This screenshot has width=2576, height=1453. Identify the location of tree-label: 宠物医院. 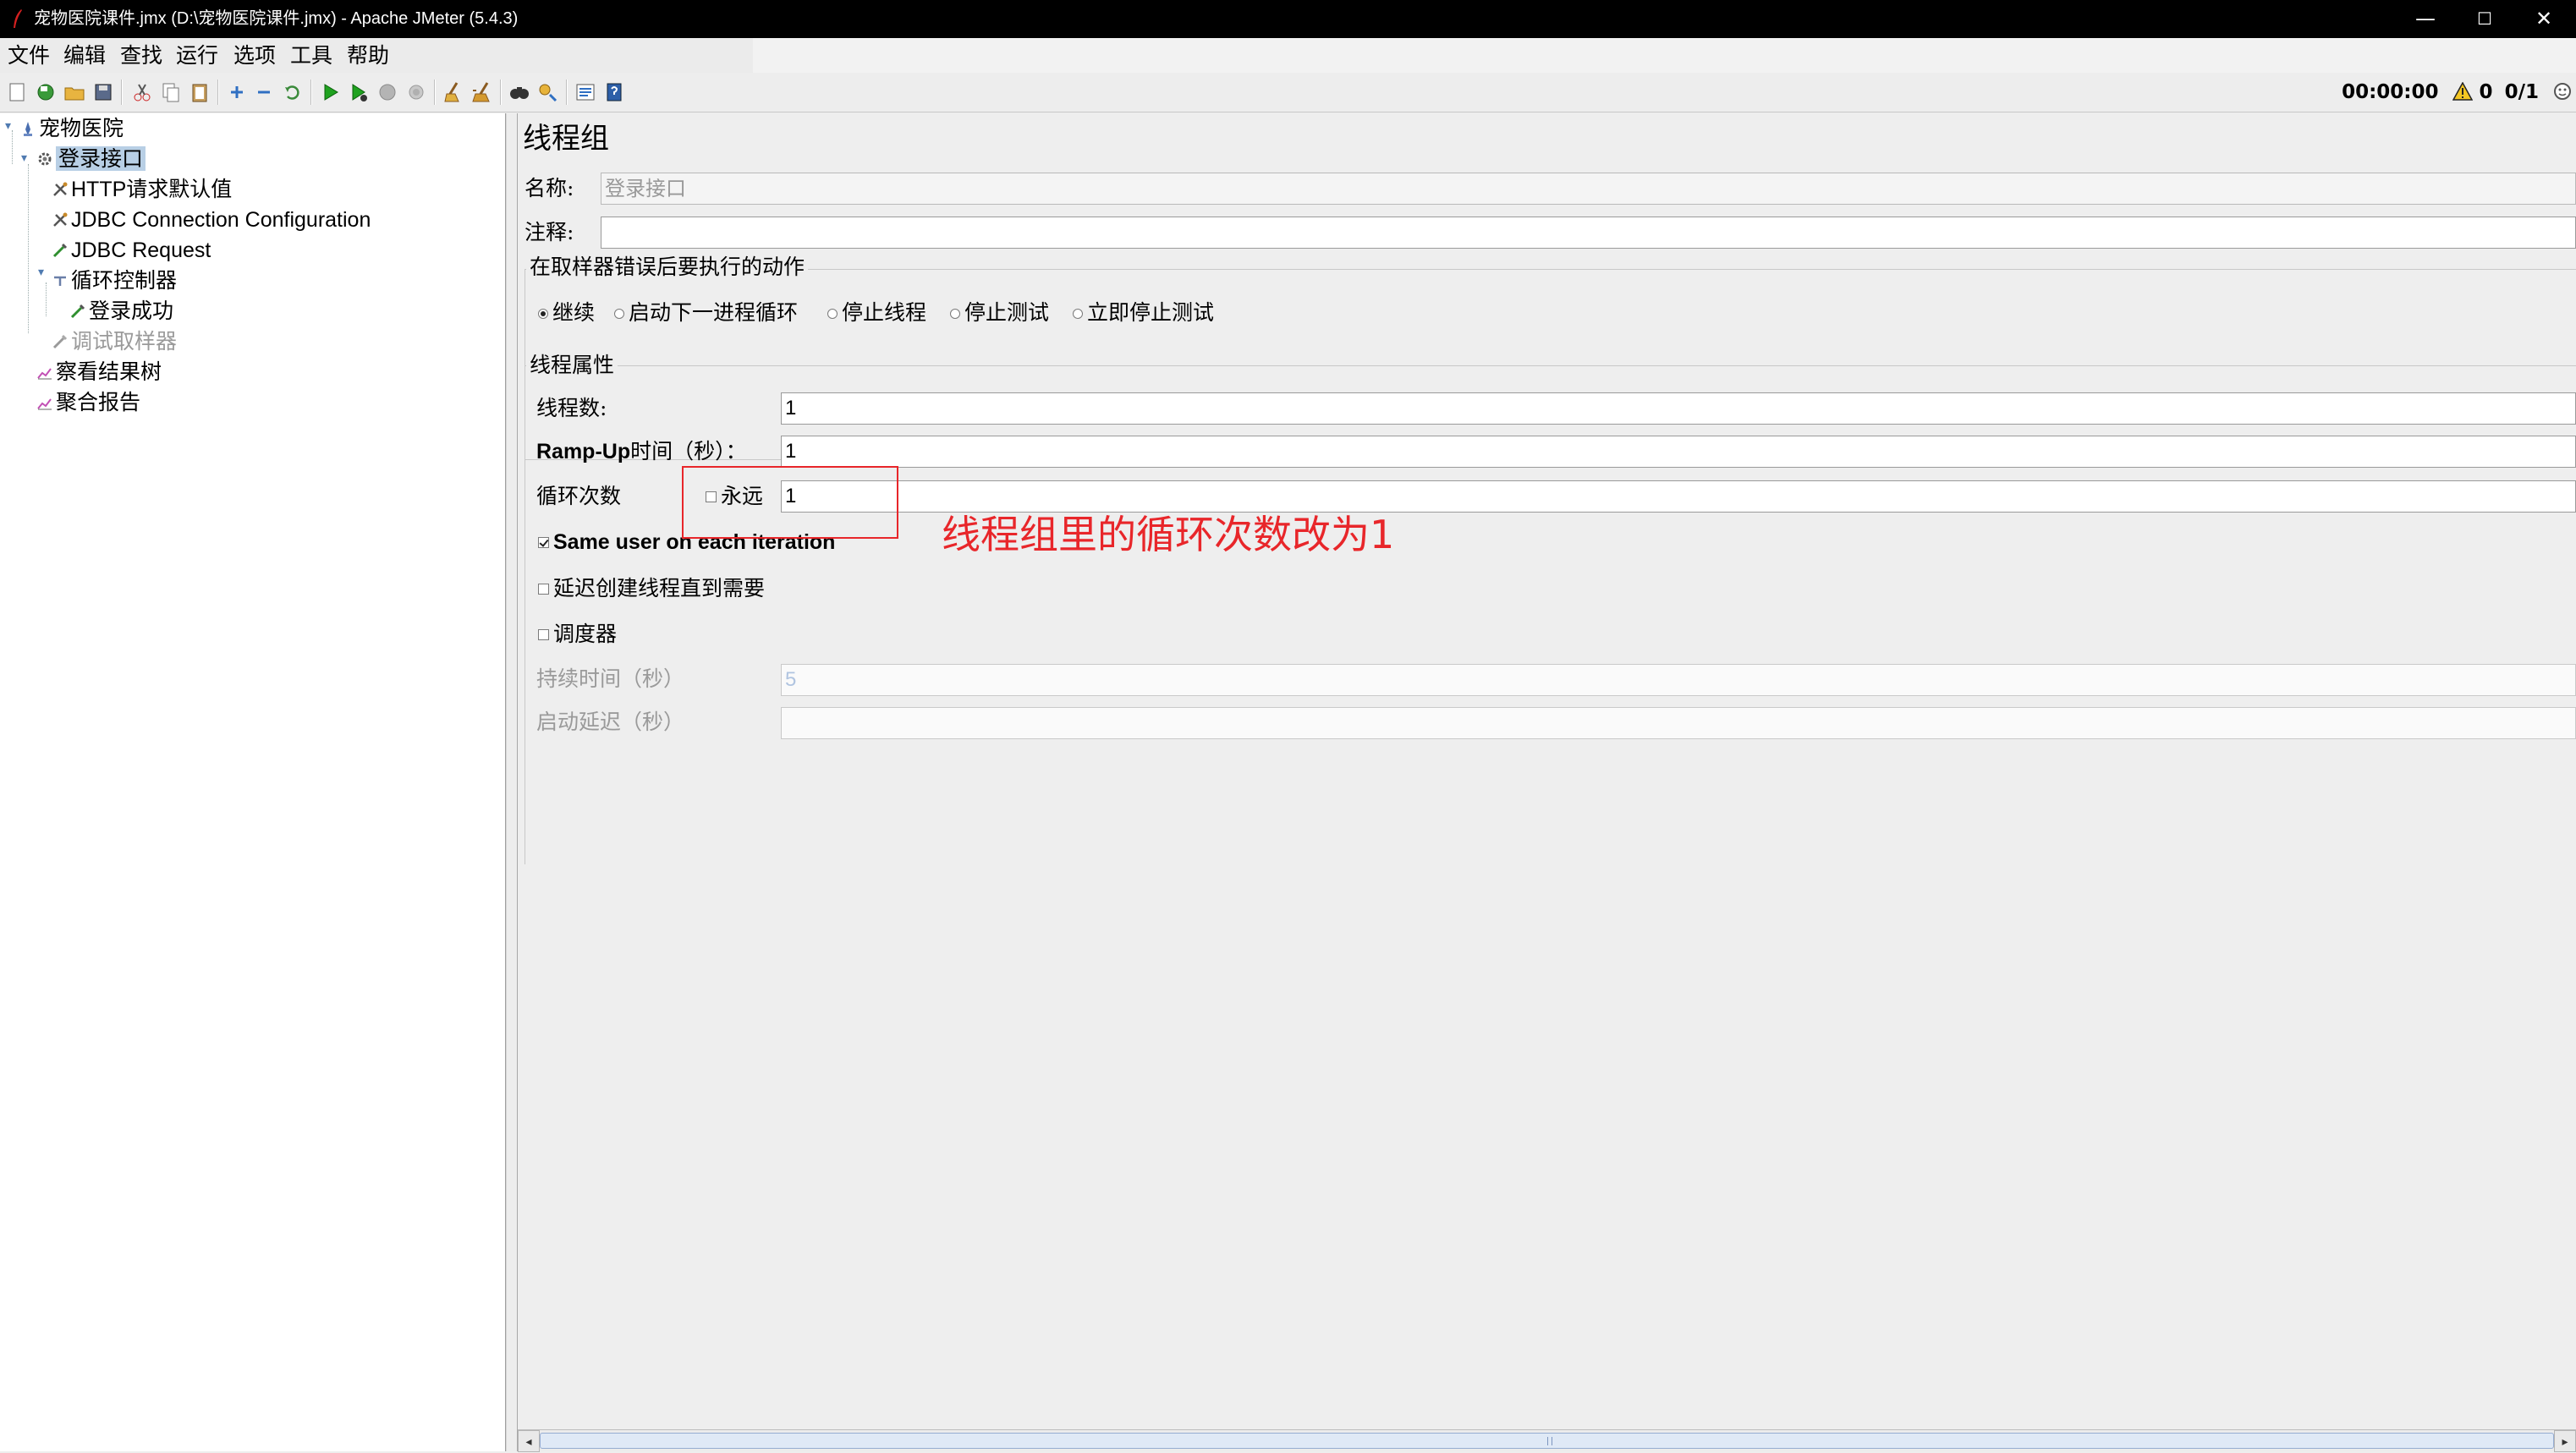
(81, 128).